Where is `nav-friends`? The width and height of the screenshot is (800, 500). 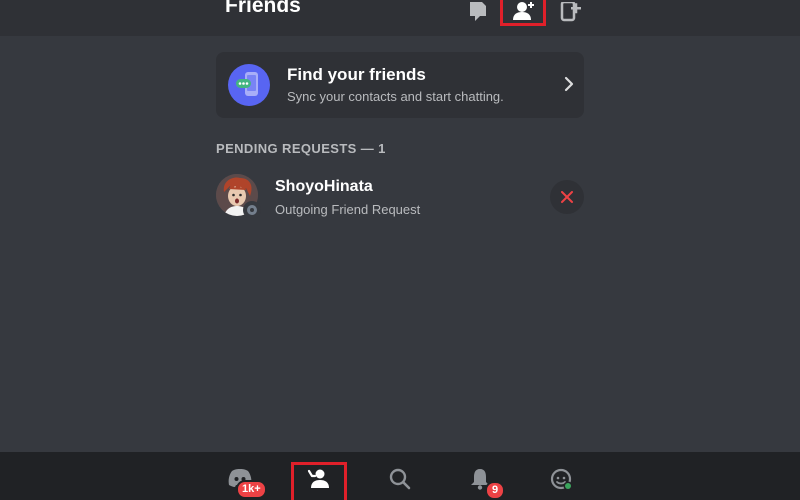 nav-friends is located at coordinates (319, 481).